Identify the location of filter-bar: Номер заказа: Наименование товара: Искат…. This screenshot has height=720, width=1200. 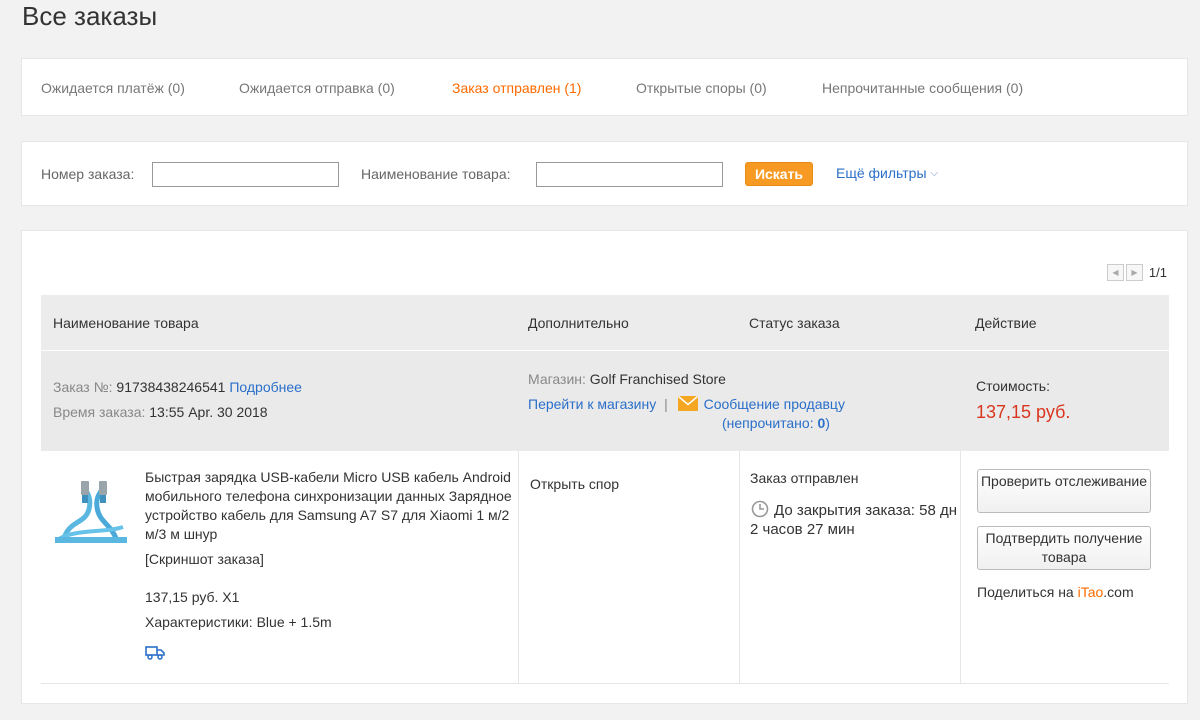
(604, 173).